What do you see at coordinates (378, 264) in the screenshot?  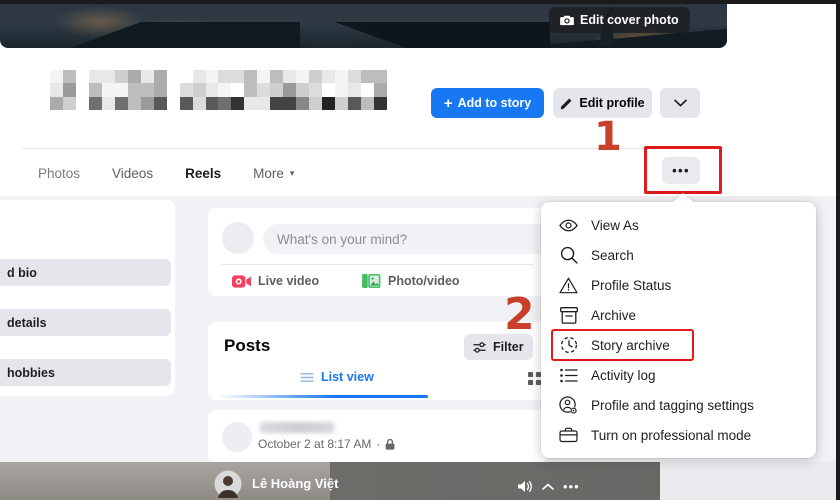 I see `composer-divider` at bounding box center [378, 264].